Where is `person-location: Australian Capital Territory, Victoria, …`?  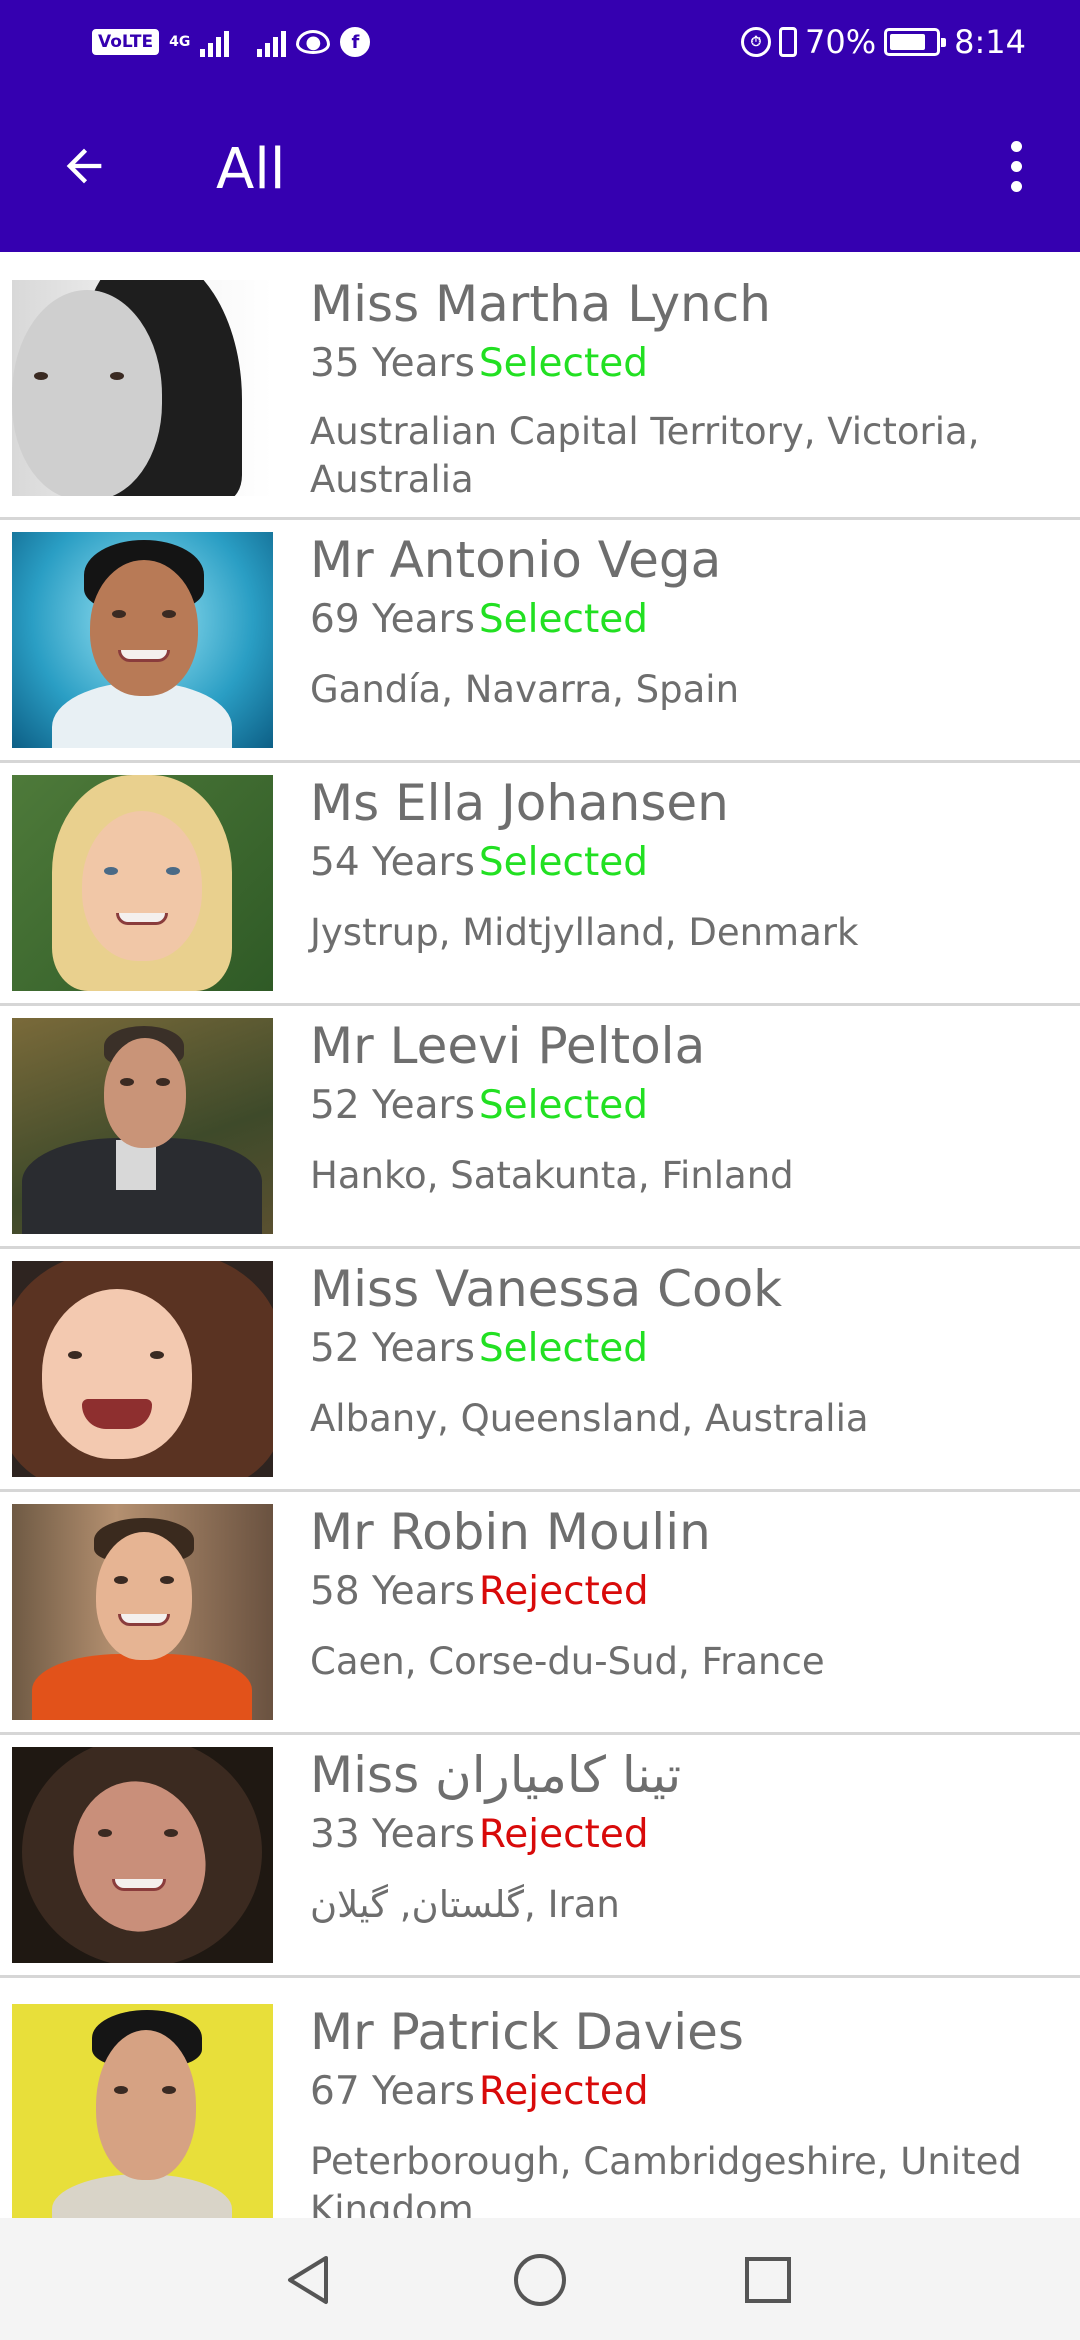 person-location: Australian Capital Territory, Victoria, … is located at coordinates (645, 455).